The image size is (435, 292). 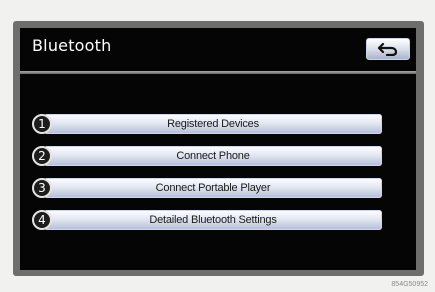 I want to click on detailed-bluetooth-settings-button: Detailed Bluetooth Settings, so click(x=213, y=220).